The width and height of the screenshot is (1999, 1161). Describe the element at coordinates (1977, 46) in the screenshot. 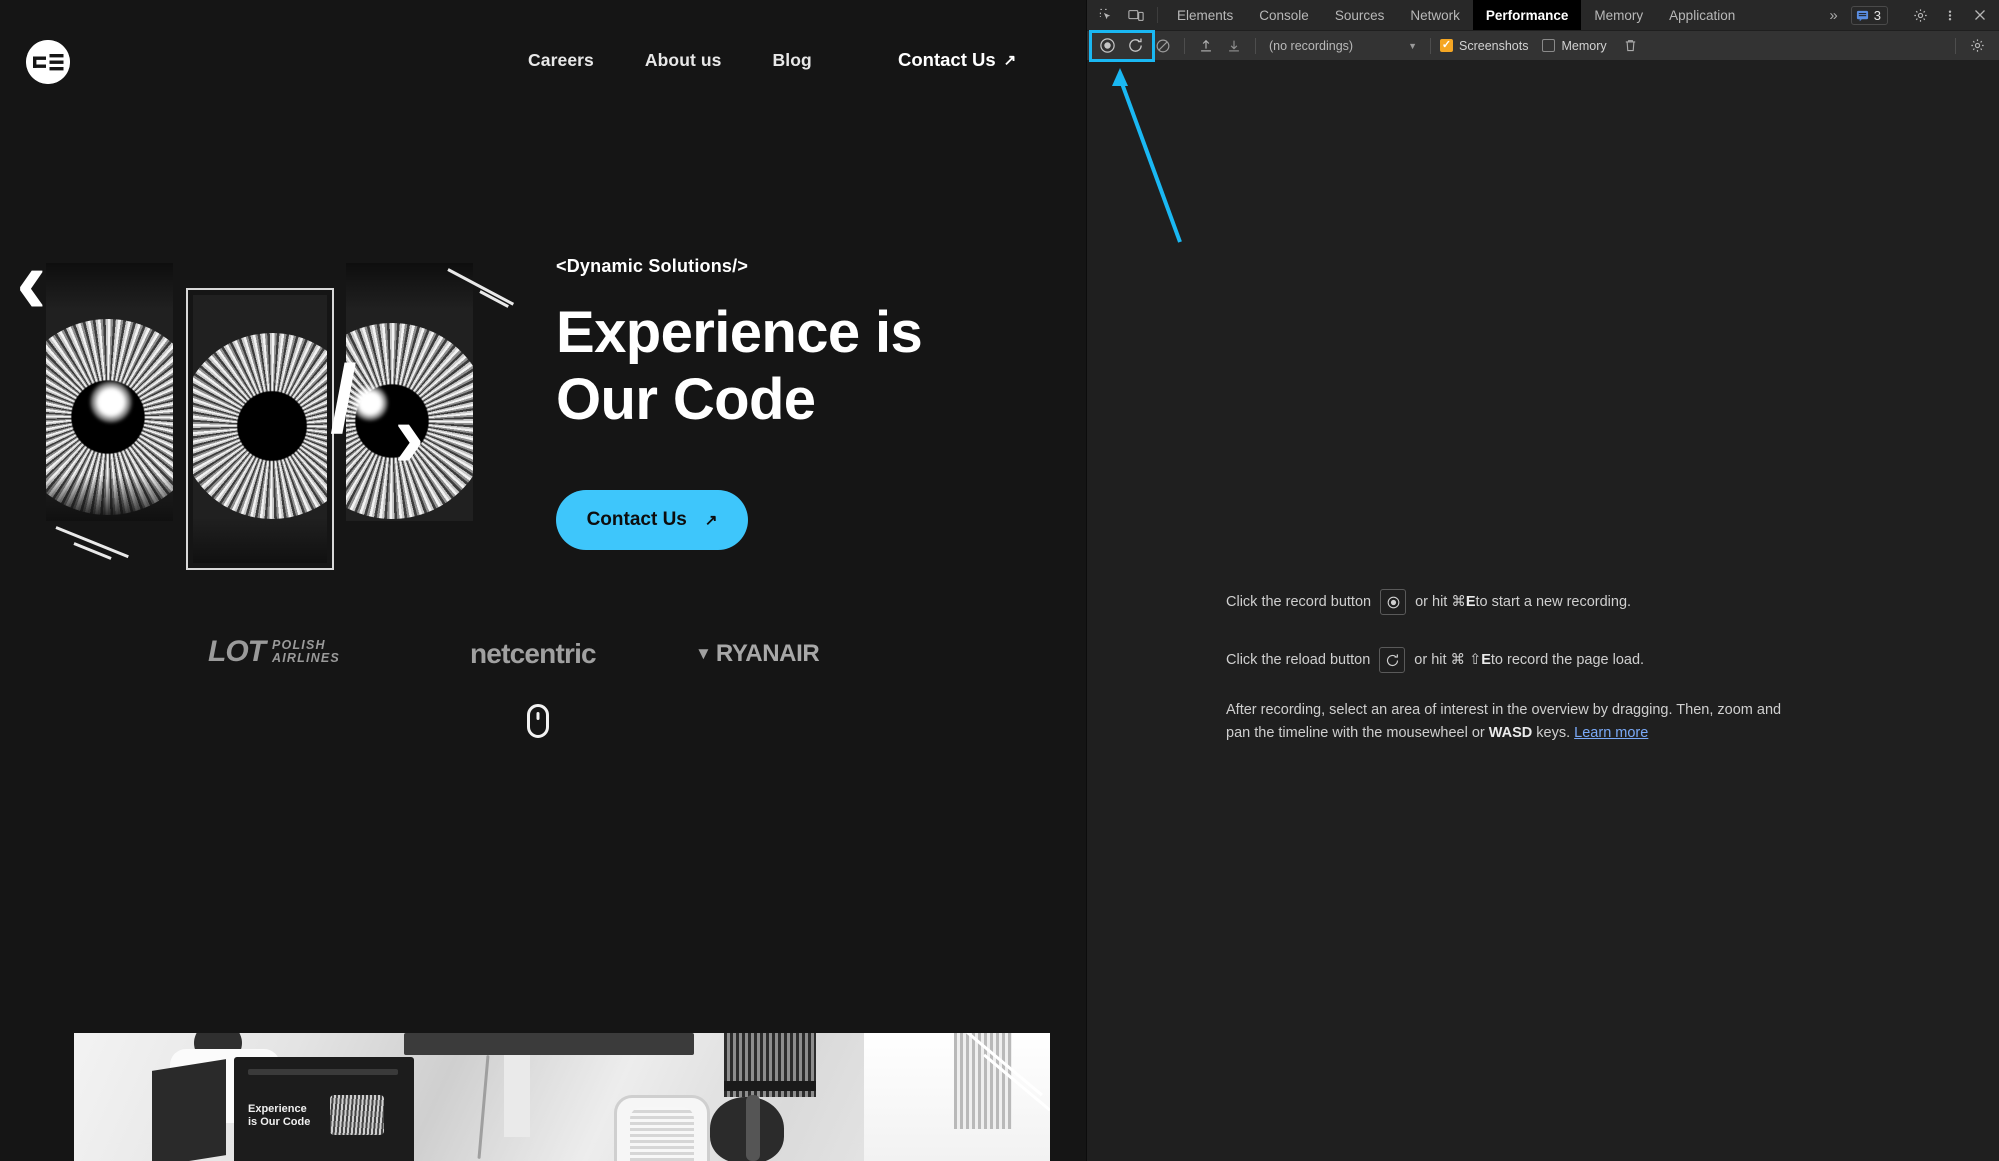

I see `capture-settings-gear-icon` at that location.